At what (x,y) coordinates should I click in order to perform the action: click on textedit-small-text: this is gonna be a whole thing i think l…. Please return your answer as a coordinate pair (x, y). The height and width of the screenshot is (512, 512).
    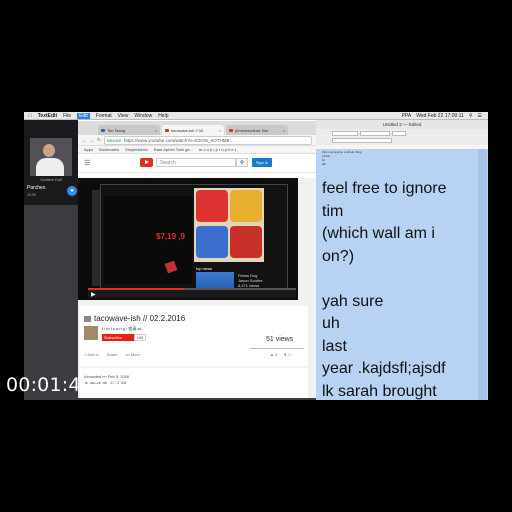
    Looking at the image, I should click on (342, 158).